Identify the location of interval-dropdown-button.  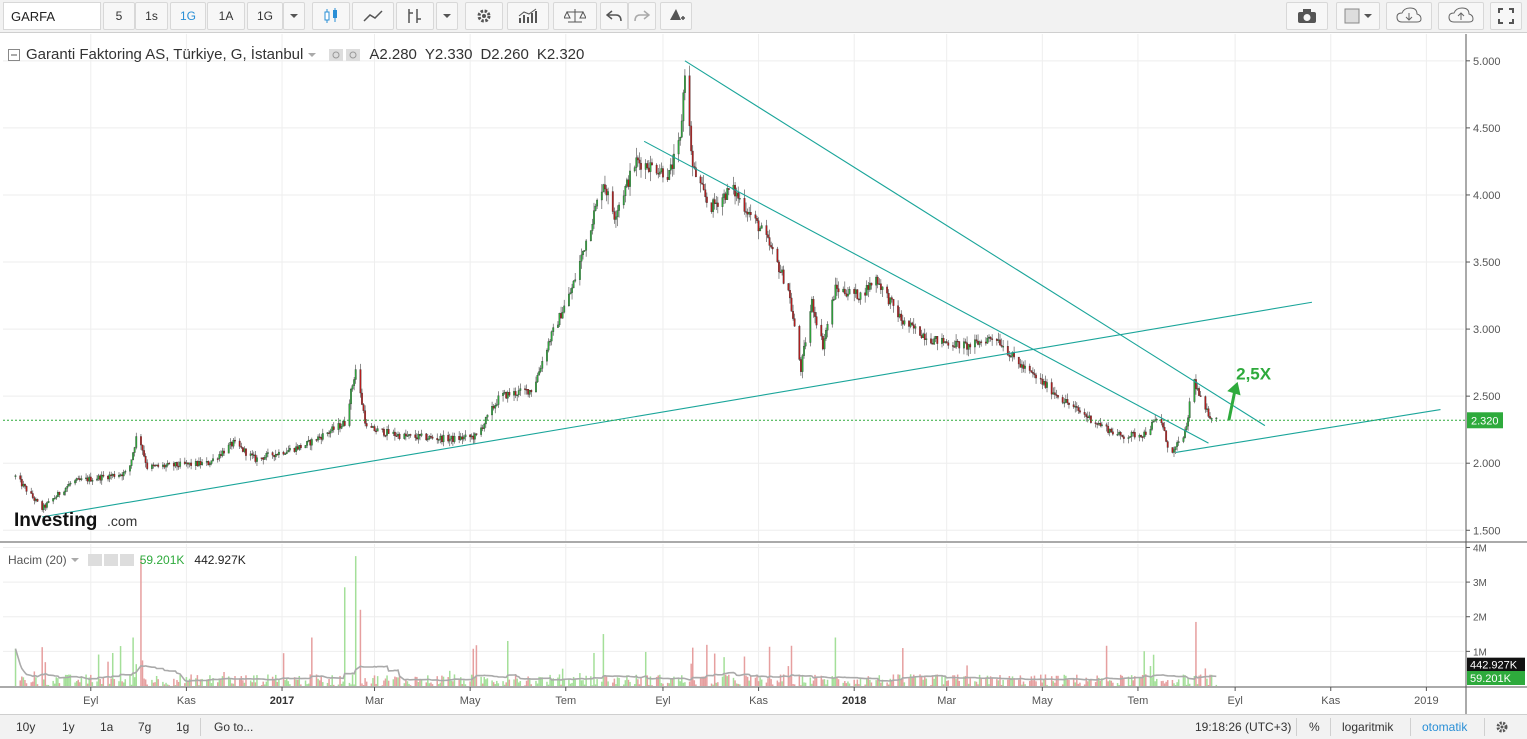
(294, 16).